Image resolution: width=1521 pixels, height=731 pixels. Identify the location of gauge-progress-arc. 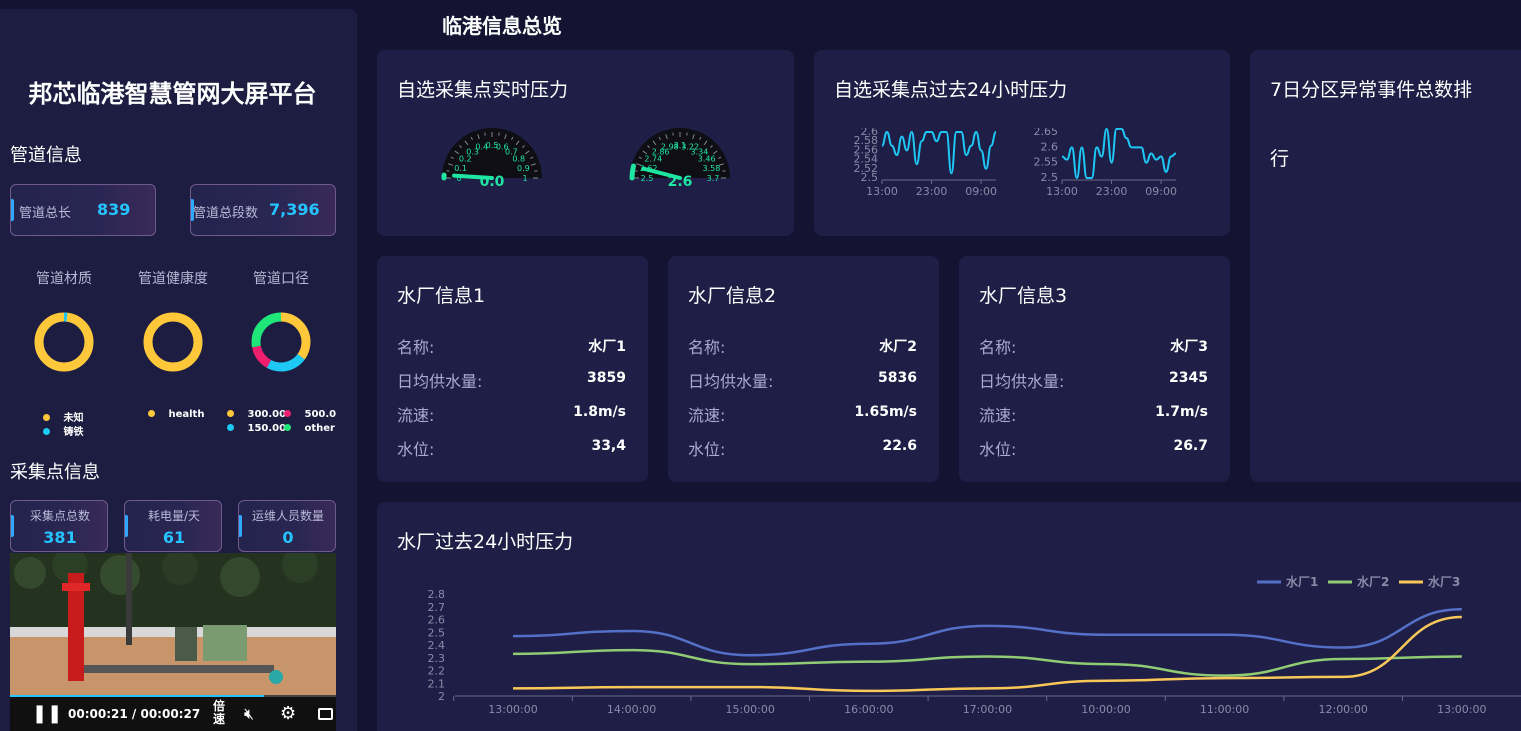
(633, 172).